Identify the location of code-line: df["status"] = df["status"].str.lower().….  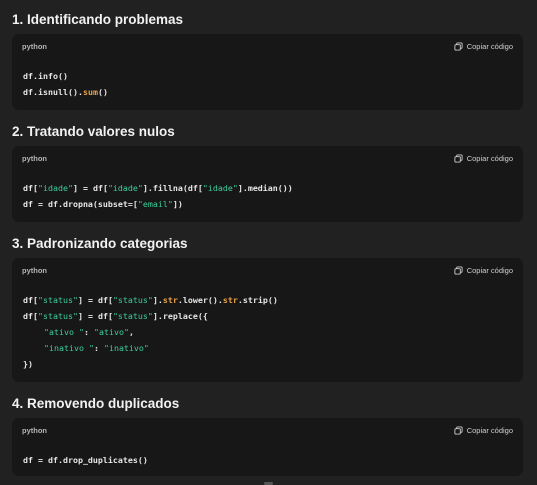
(267, 300).